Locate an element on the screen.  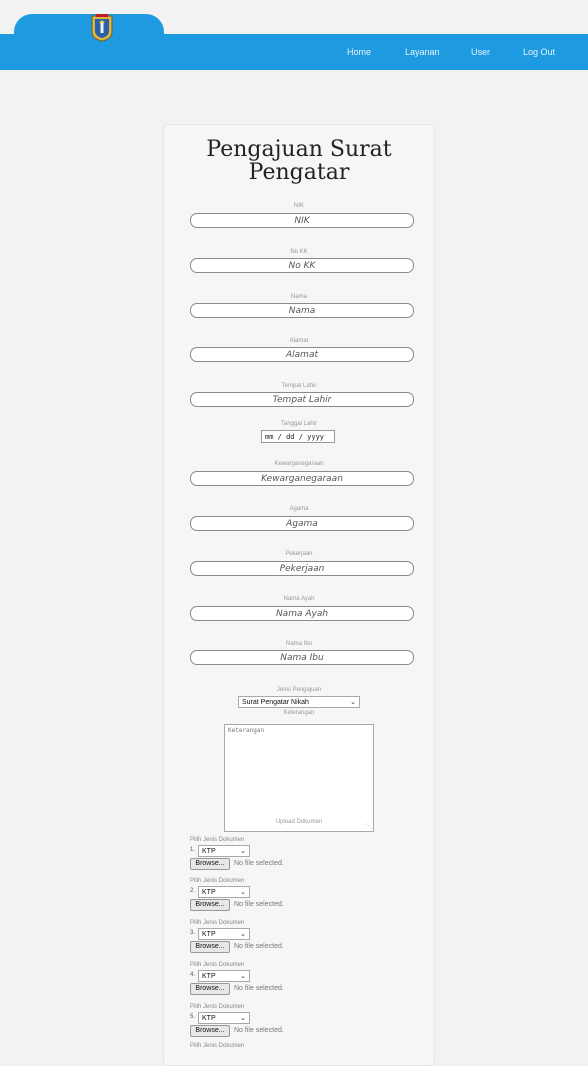
nav-logout: Log Out is located at coordinates (539, 52).